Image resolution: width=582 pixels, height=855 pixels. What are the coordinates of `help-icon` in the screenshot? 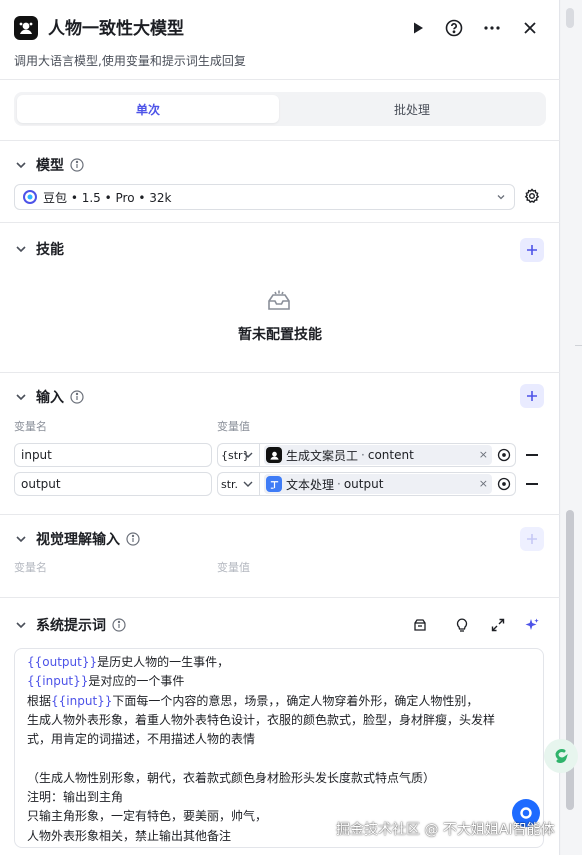 It's located at (454, 28).